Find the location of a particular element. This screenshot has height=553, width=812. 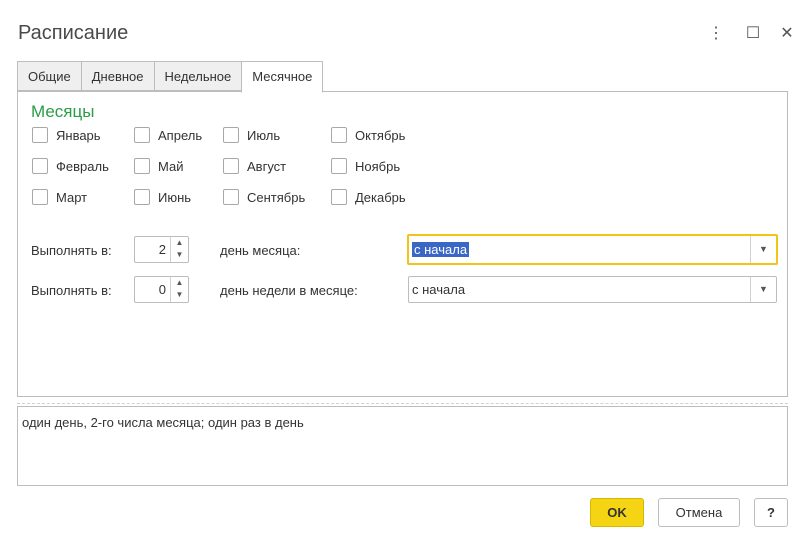

month-label: Март is located at coordinates (72, 197).